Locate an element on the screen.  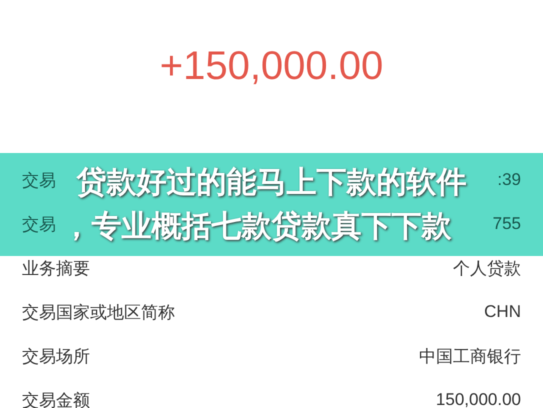
banner-title-line: 贷款好过的能马上下款的软件 is located at coordinates (271, 183).